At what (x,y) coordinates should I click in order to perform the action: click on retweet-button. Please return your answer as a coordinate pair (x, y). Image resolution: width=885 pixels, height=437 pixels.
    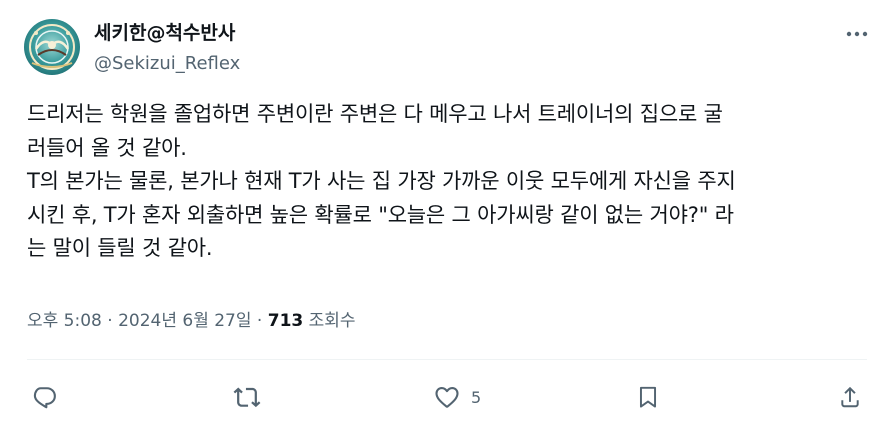
    Looking at the image, I should click on (247, 397).